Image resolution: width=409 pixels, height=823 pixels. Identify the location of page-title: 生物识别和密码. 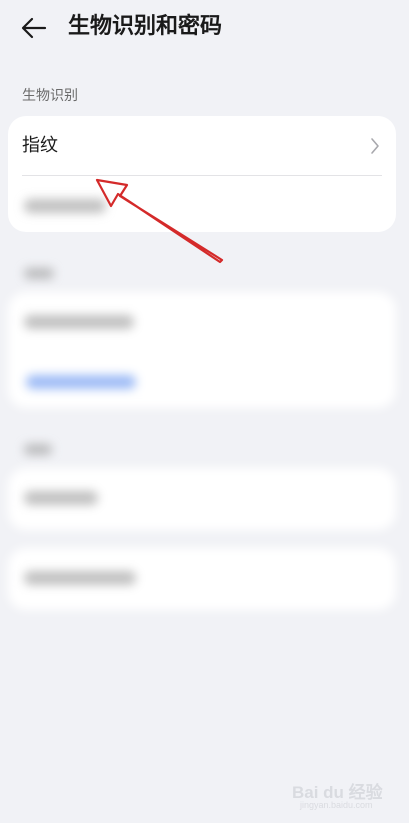
(145, 26).